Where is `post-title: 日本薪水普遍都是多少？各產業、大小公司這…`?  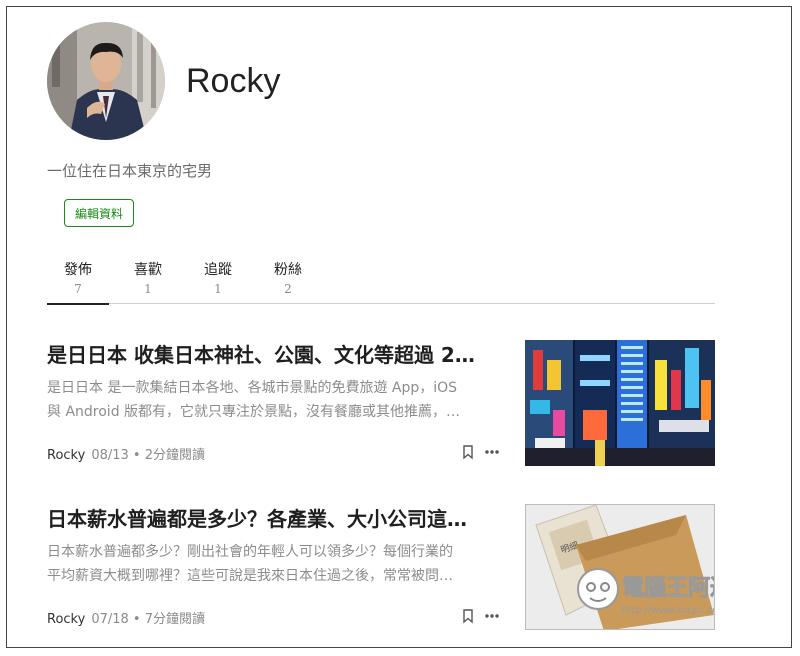 post-title: 日本薪水普遍都是多少？各產業、大小公司這… is located at coordinates (276, 519).